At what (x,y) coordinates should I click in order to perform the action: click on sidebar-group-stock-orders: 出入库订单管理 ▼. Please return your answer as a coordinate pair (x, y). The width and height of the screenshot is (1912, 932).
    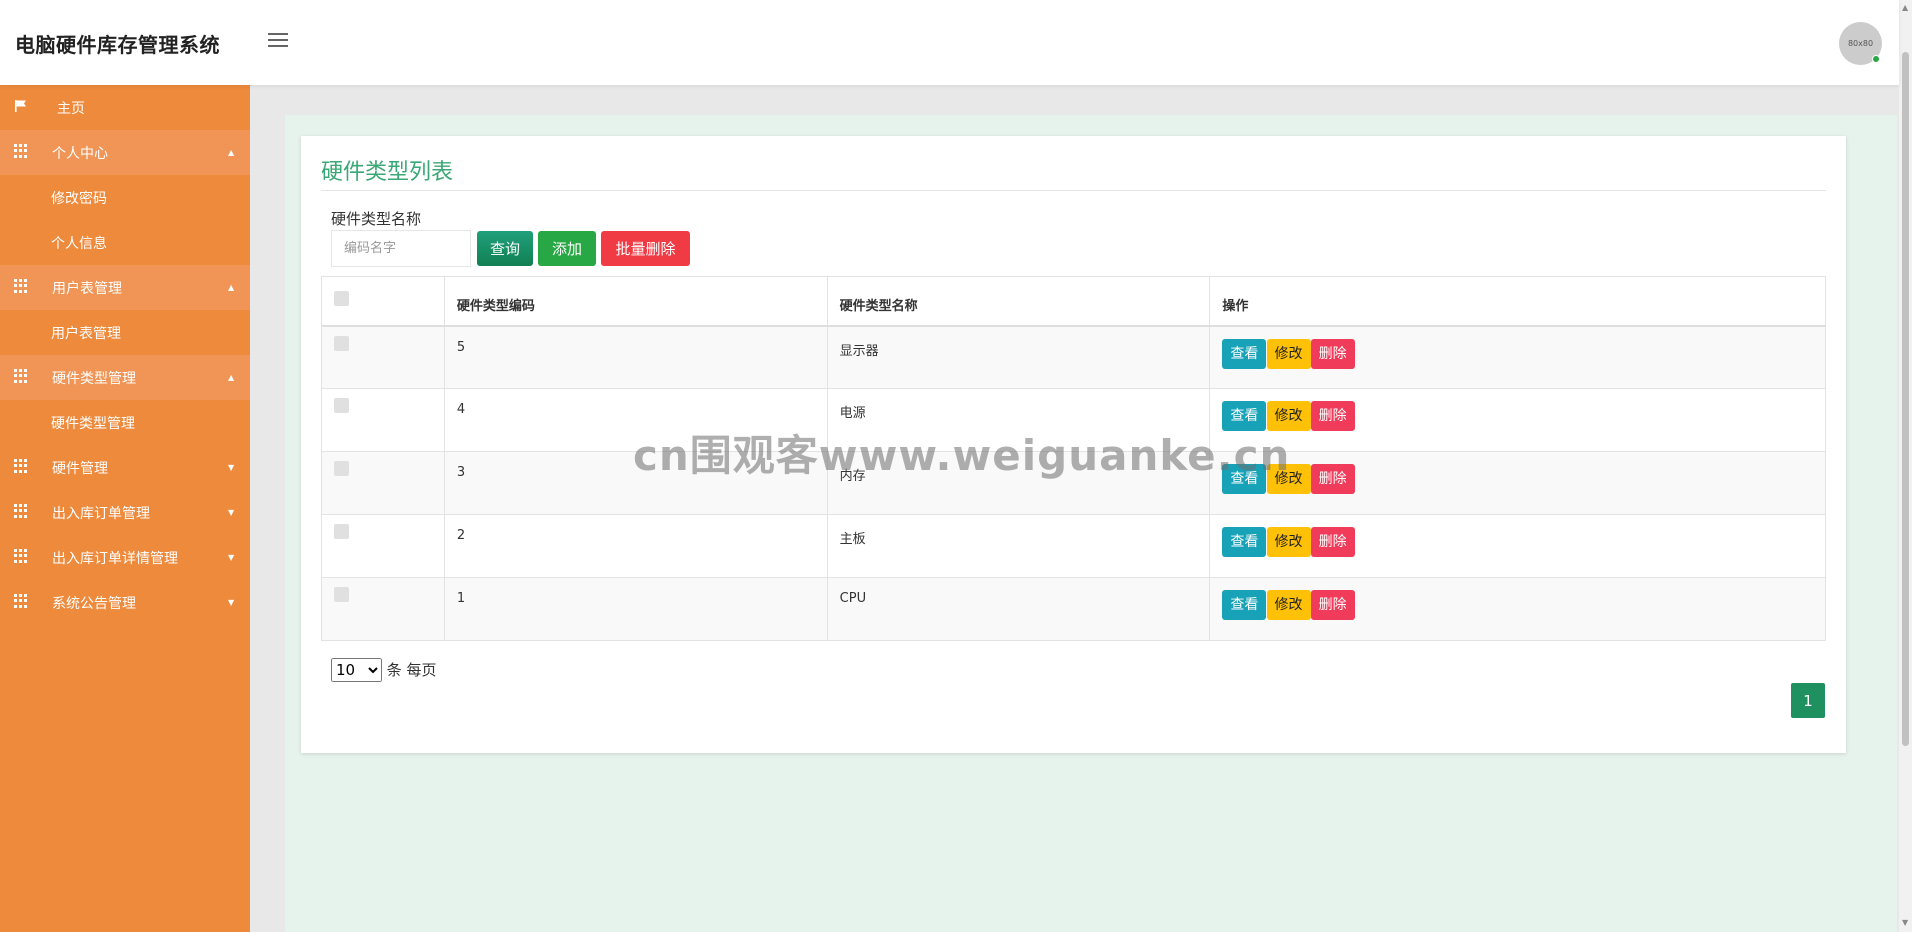
    Looking at the image, I should click on (125, 512).